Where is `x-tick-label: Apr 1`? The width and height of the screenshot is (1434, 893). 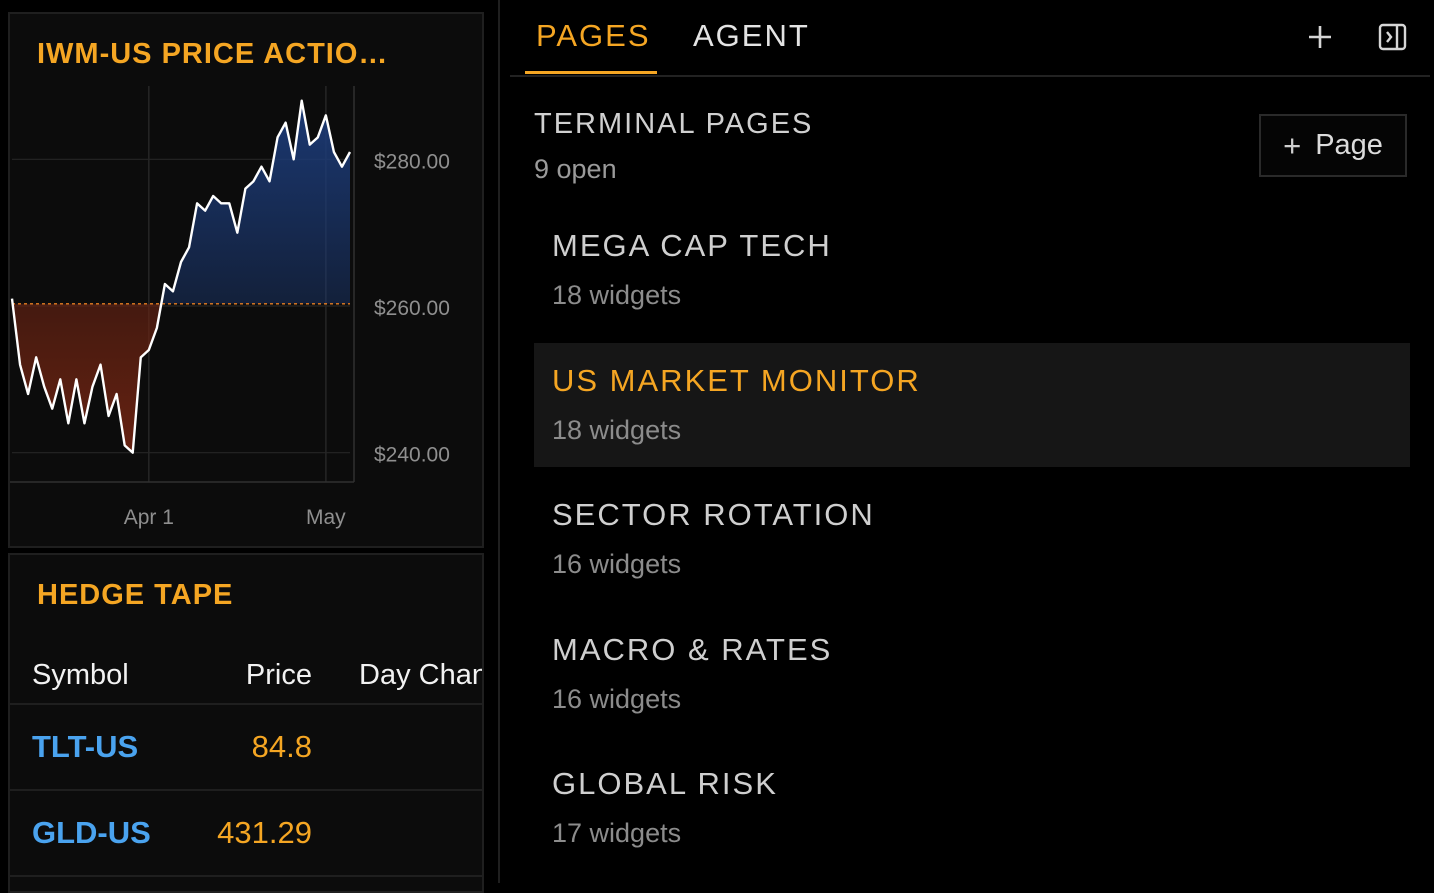 x-tick-label: Apr 1 is located at coordinates (149, 517).